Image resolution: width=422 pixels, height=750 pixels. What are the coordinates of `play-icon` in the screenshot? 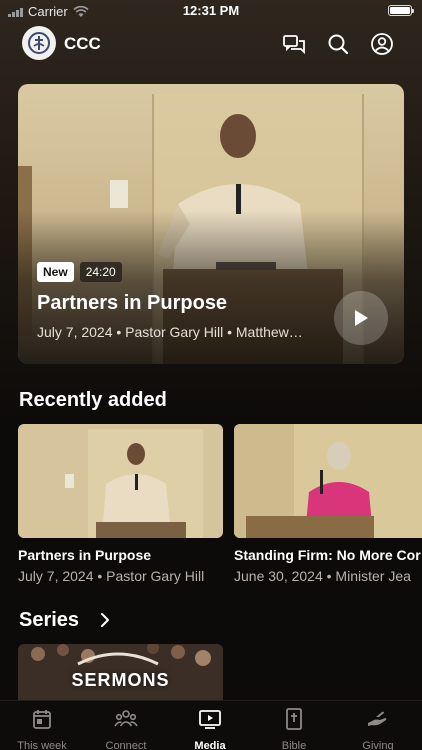 It's located at (361, 318).